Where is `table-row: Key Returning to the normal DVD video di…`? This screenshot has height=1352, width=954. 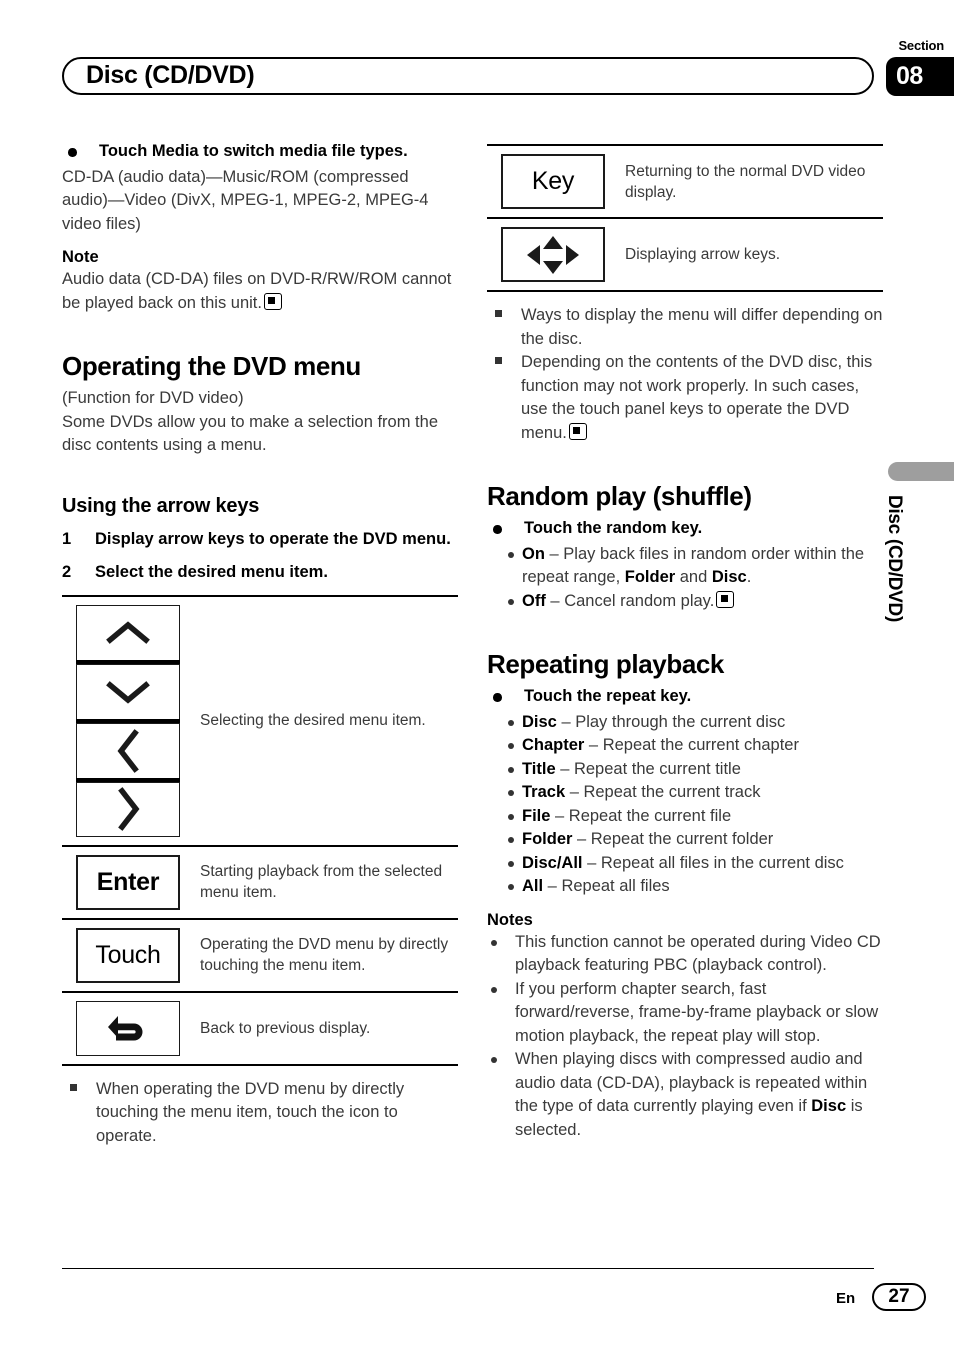
table-row: Key Returning to the normal DVD video di… is located at coordinates (685, 182).